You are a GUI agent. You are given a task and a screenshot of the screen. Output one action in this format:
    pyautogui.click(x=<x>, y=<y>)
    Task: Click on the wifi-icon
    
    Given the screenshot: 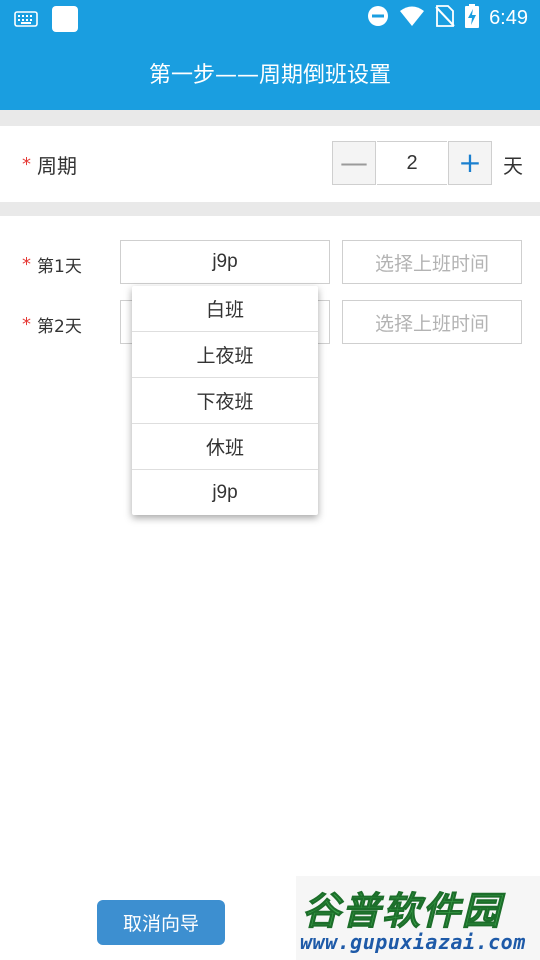 What is the action you would take?
    pyautogui.click(x=412, y=18)
    